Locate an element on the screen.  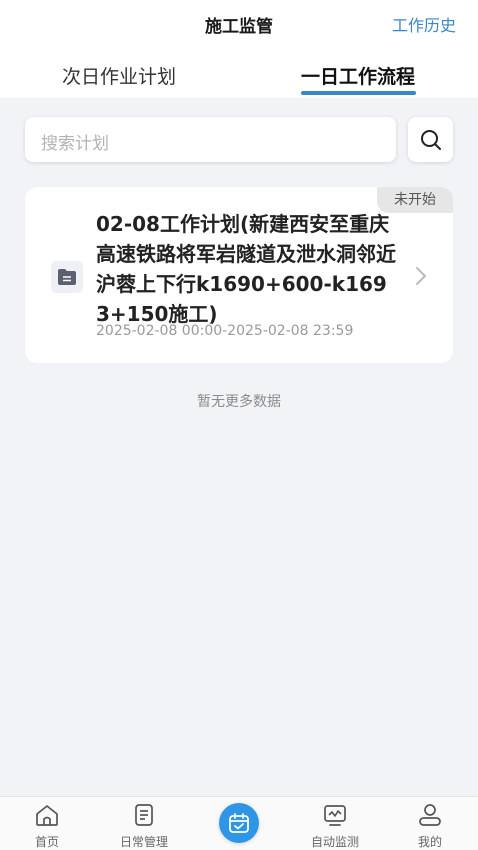
calendar-check-icon is located at coordinates (239, 823).